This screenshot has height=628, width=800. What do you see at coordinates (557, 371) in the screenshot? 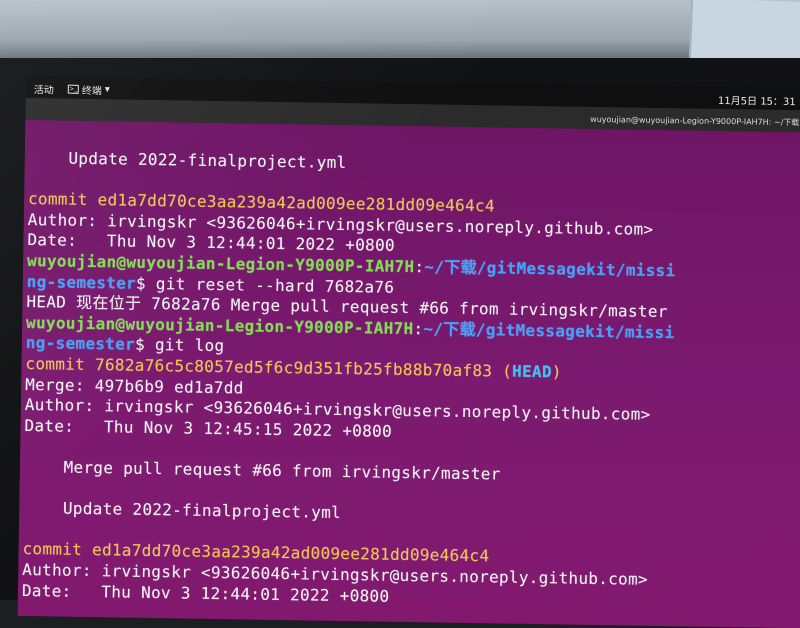
I see `terminal-text-segment: )` at bounding box center [557, 371].